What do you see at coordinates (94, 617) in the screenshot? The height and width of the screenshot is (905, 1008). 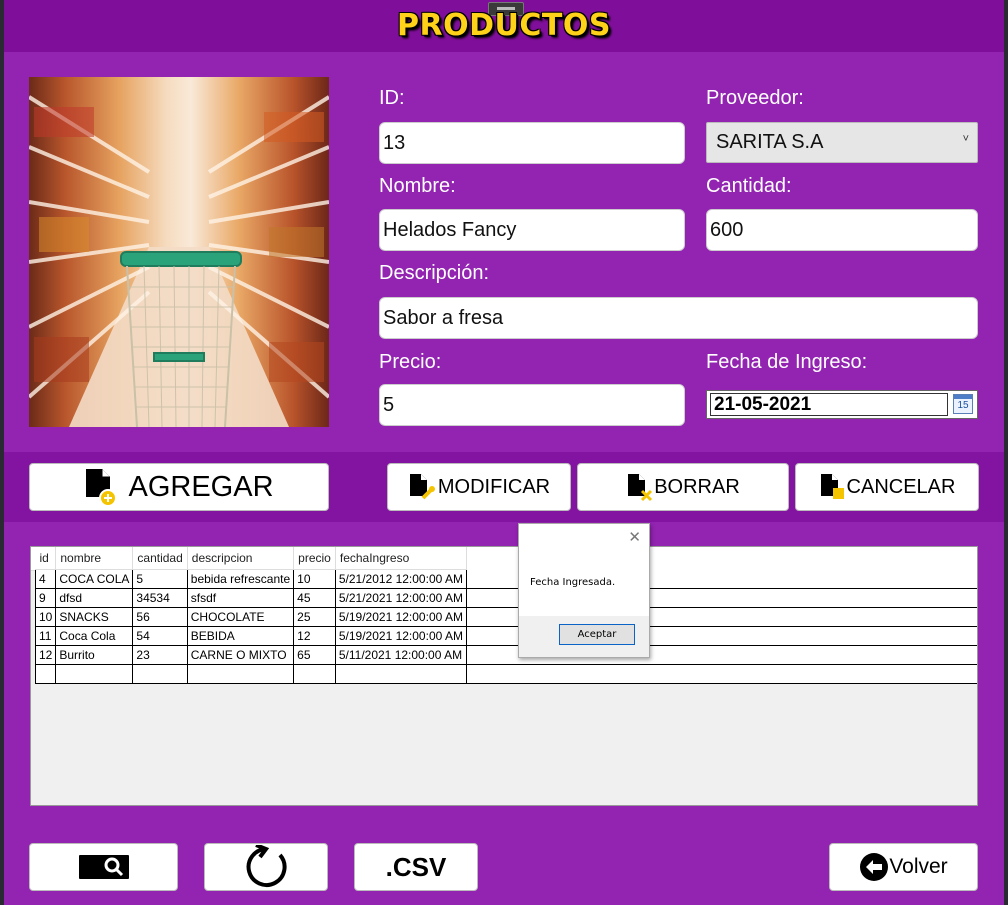 I see `table-cell: SNACKS` at bounding box center [94, 617].